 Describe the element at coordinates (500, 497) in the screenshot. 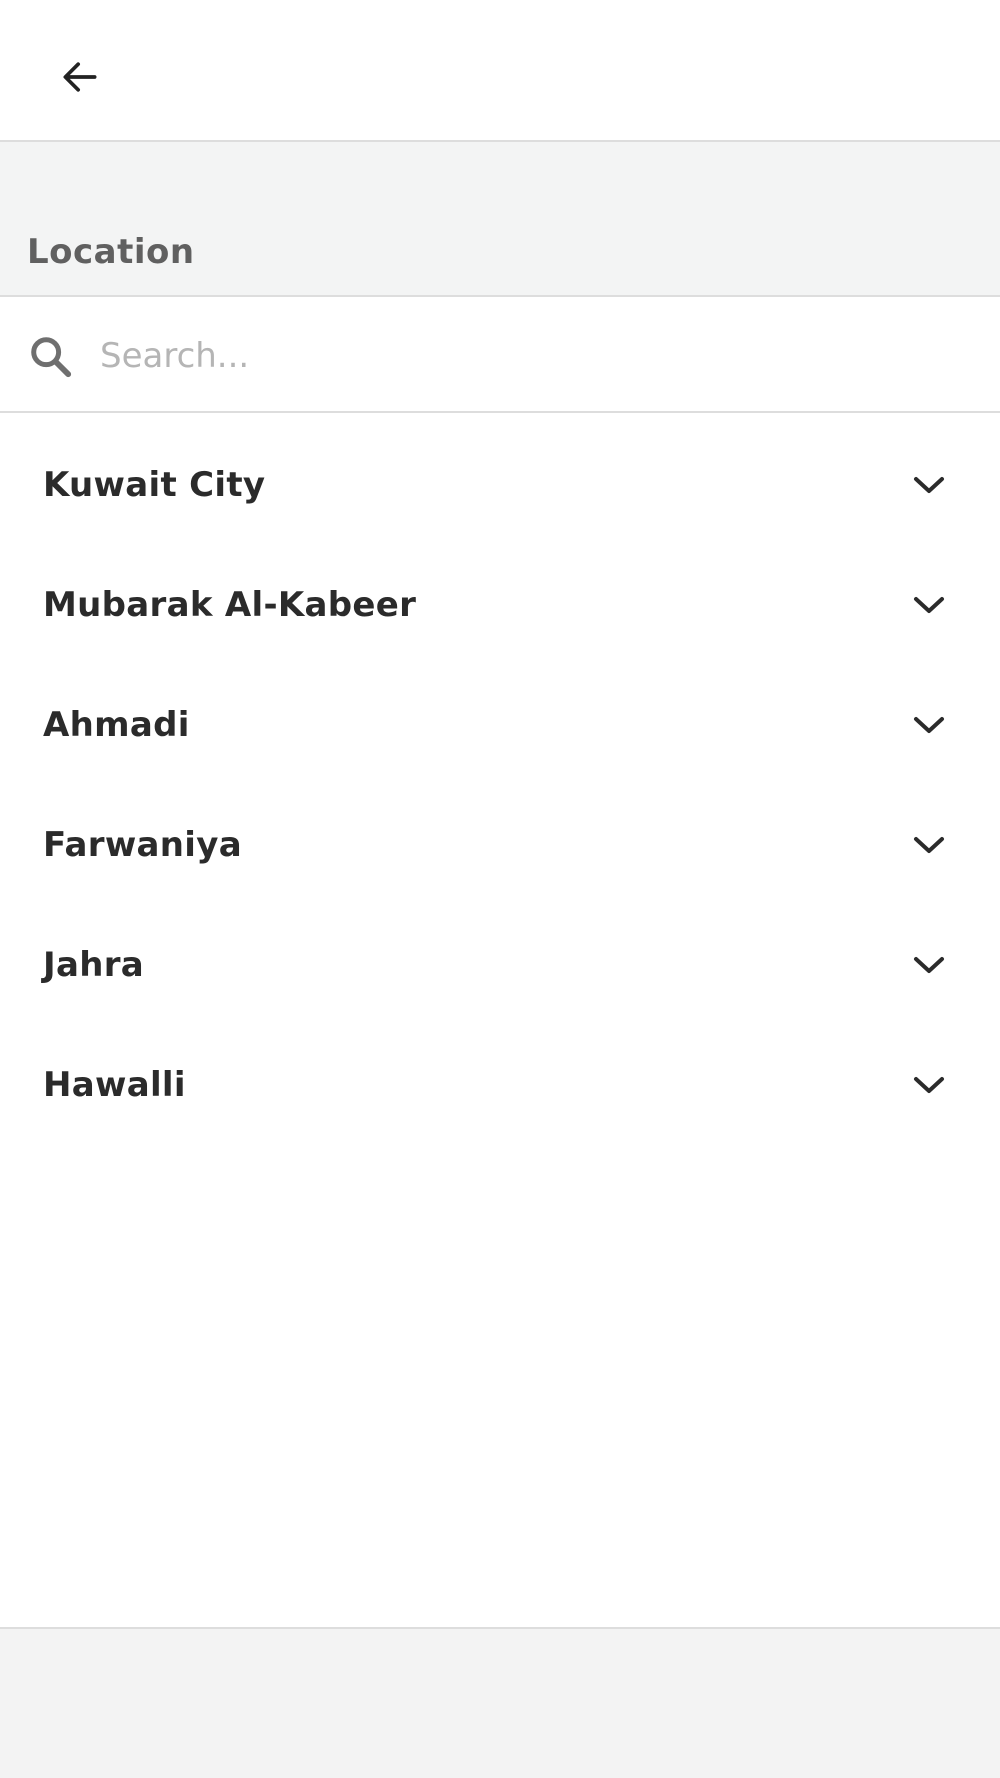

I see `list-item: Kuwait City` at that location.